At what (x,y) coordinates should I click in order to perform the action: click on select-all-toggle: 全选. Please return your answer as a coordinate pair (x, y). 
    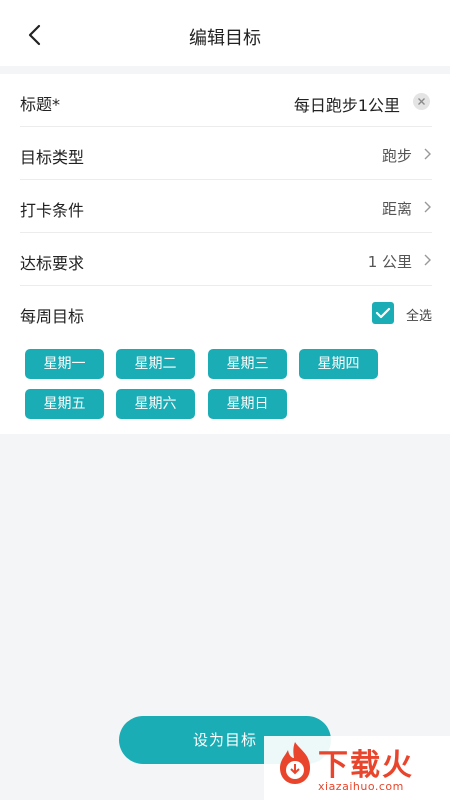
    Looking at the image, I should click on (401, 313).